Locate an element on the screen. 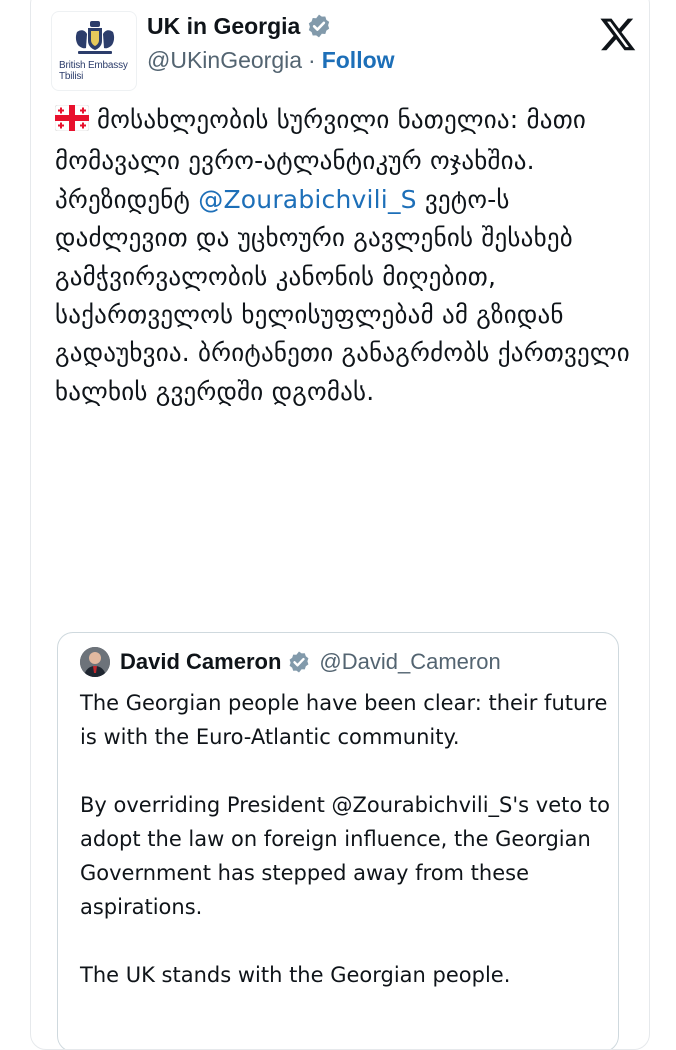 The image size is (676, 1050). name-row: UK in Georgia is located at coordinates (239, 26).